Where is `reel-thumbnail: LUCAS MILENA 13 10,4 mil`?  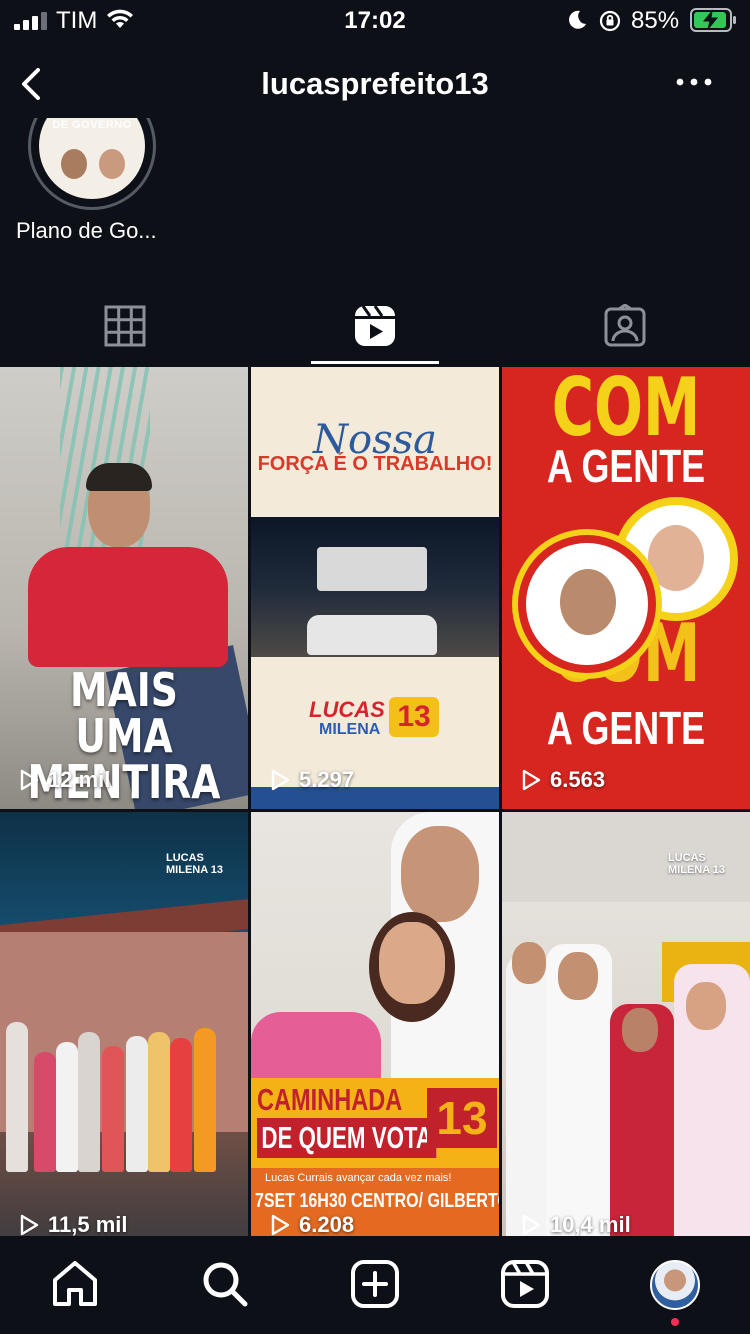 reel-thumbnail: LUCAS MILENA 13 10,4 mil is located at coordinates (626, 1033).